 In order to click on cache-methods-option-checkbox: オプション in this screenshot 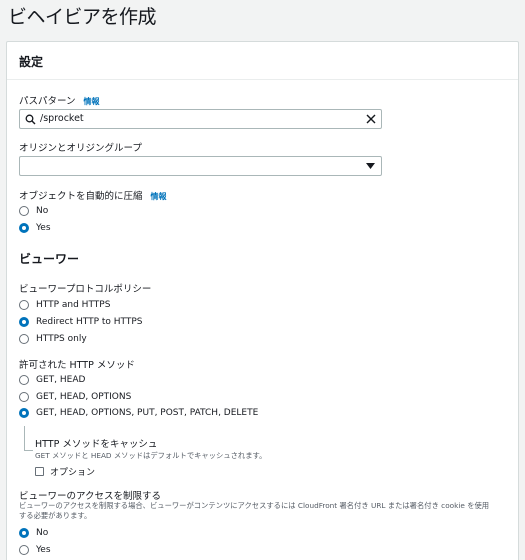, I will do `click(65, 471)`.